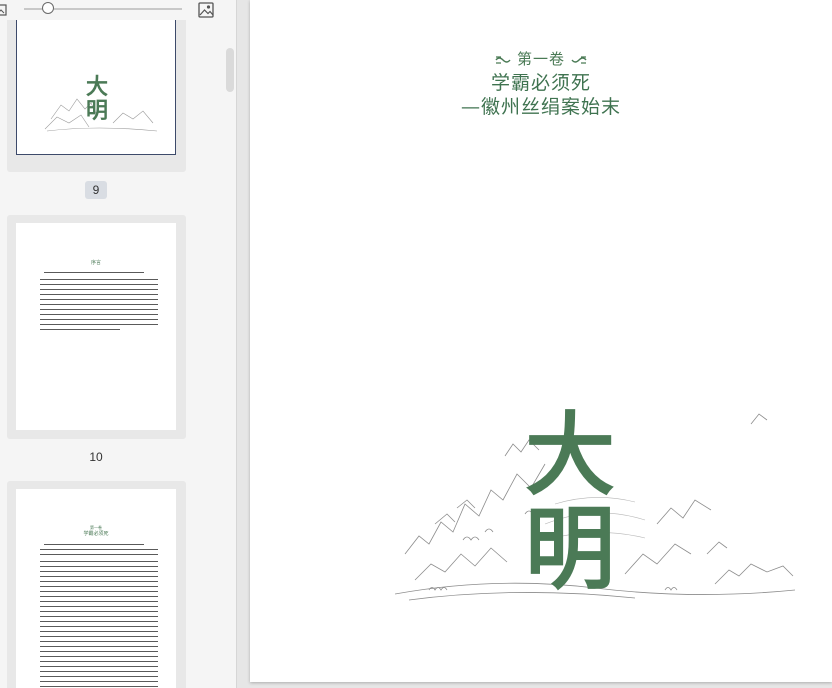 The image size is (832, 688). What do you see at coordinates (540, 83) in the screenshot?
I see `chapter-title: 学霸必须死` at bounding box center [540, 83].